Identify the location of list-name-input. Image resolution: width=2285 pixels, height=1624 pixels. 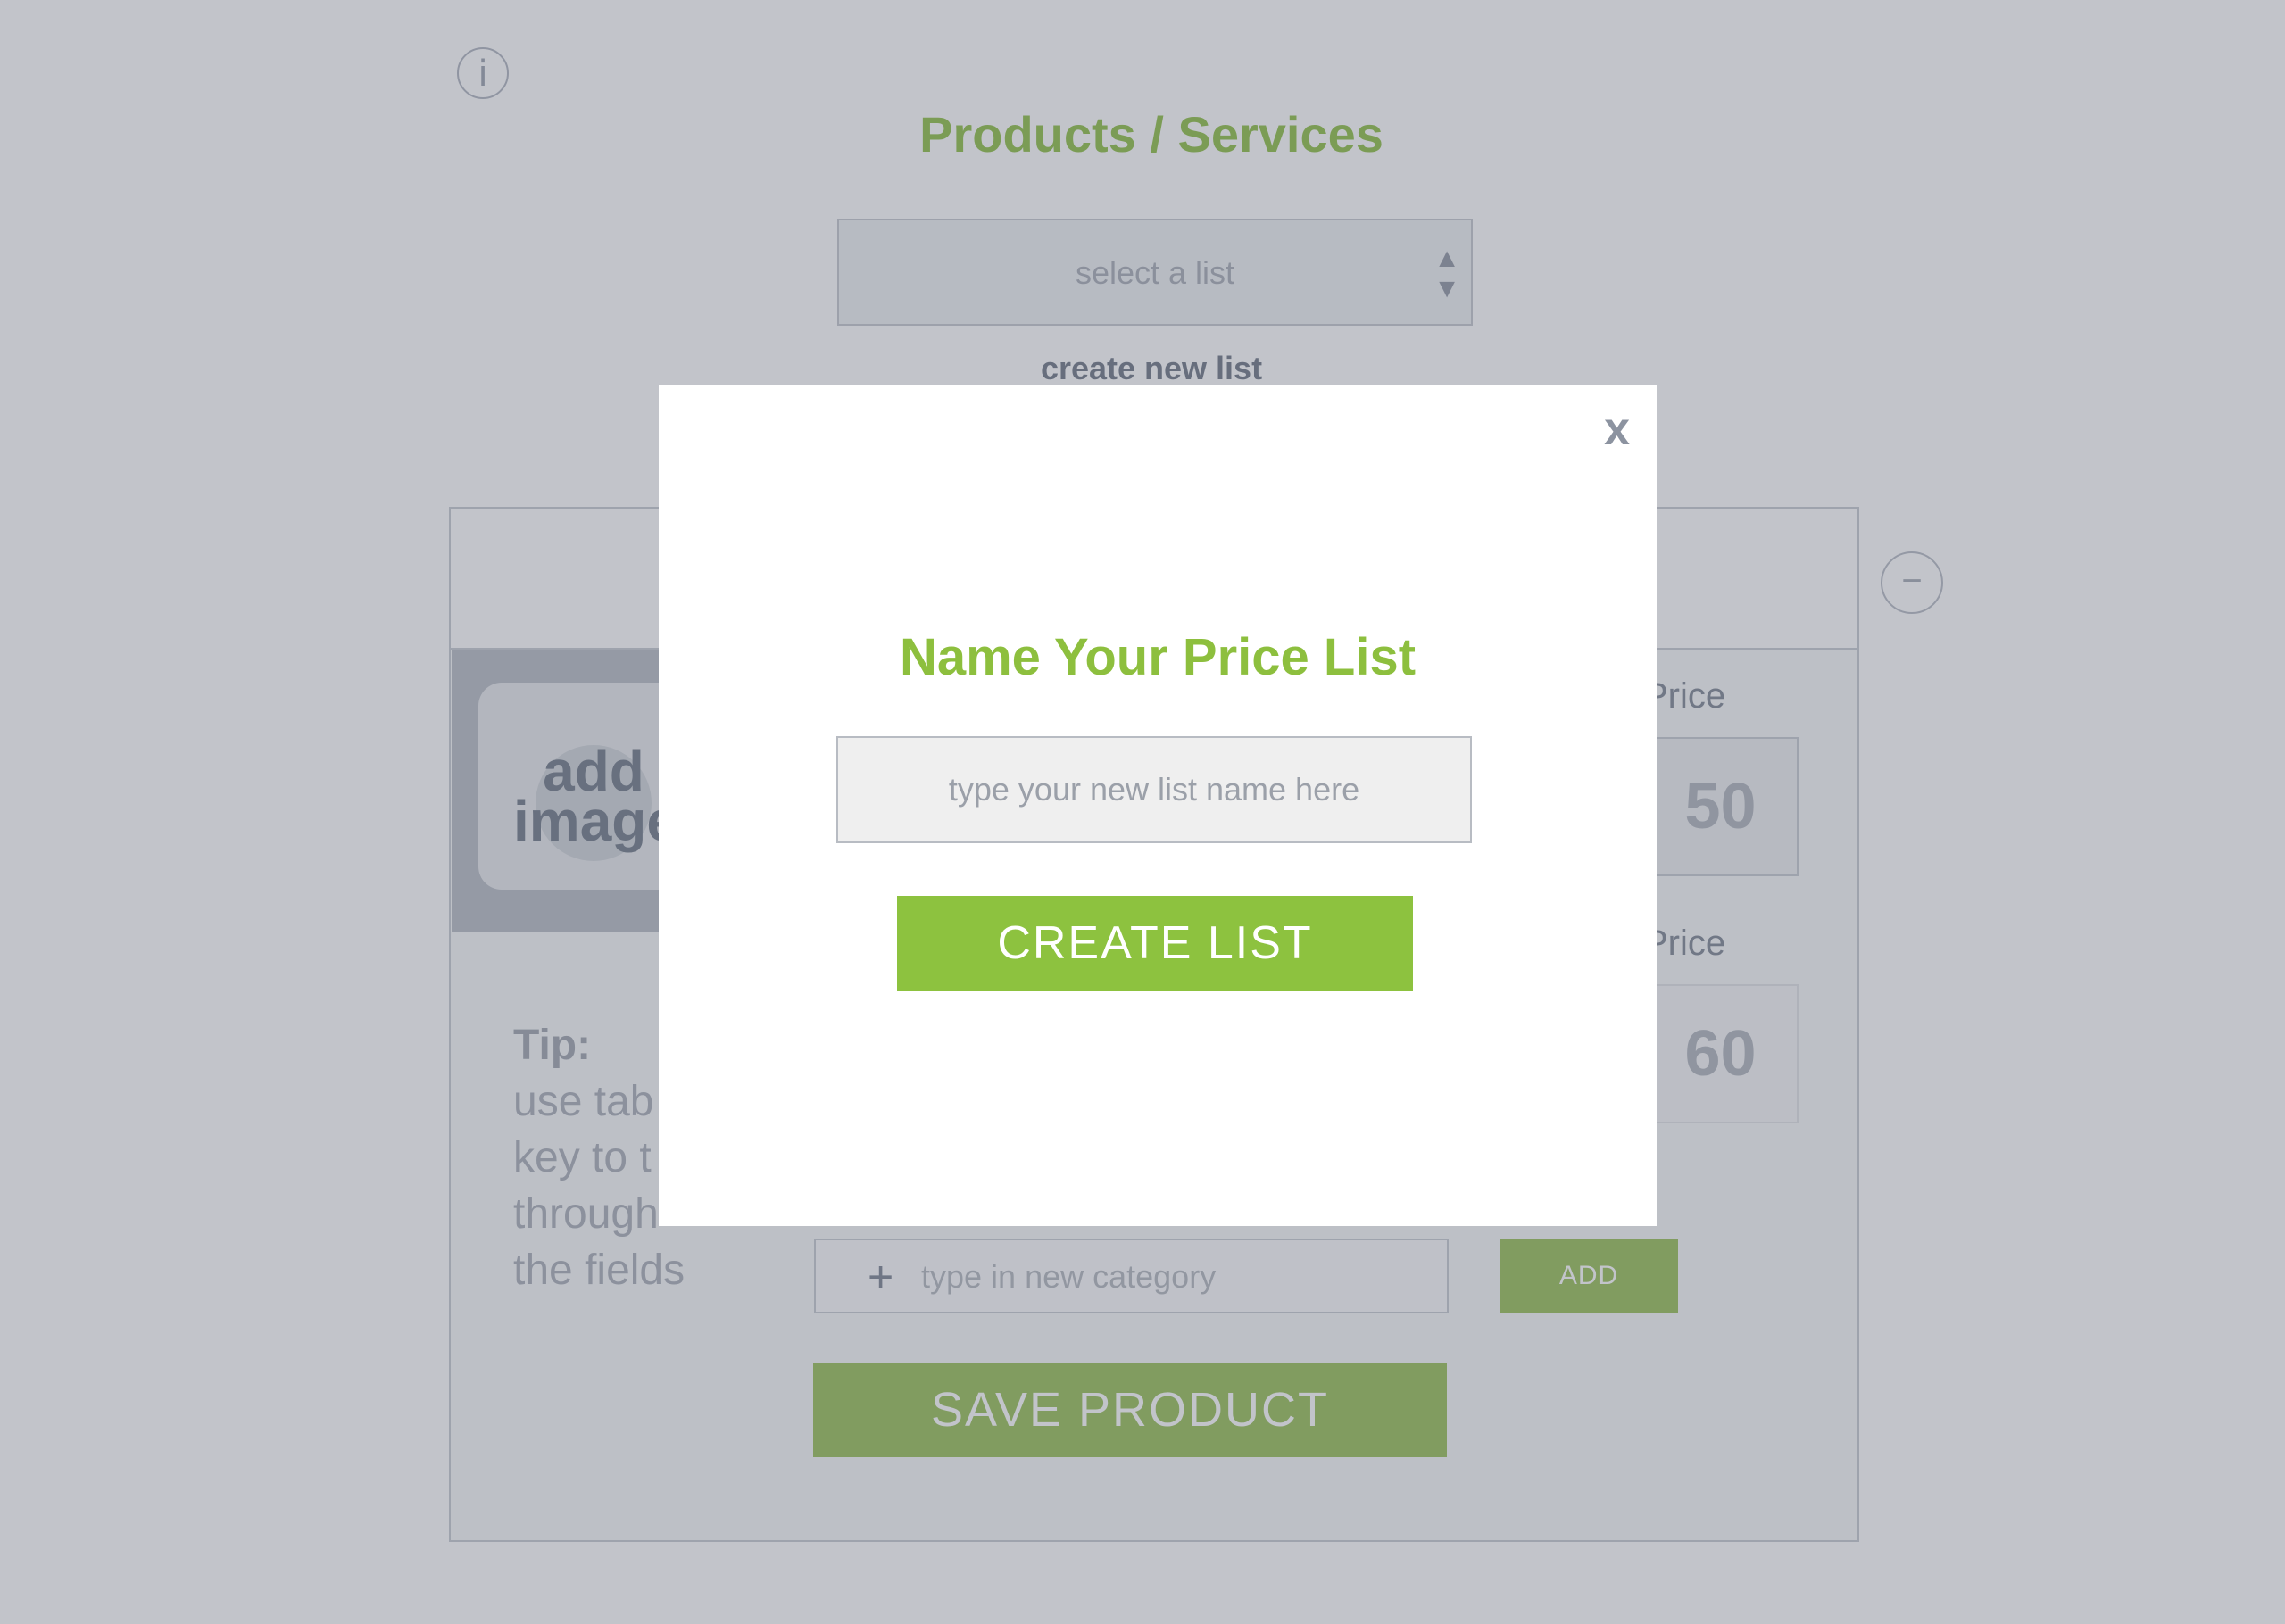
(1154, 789).